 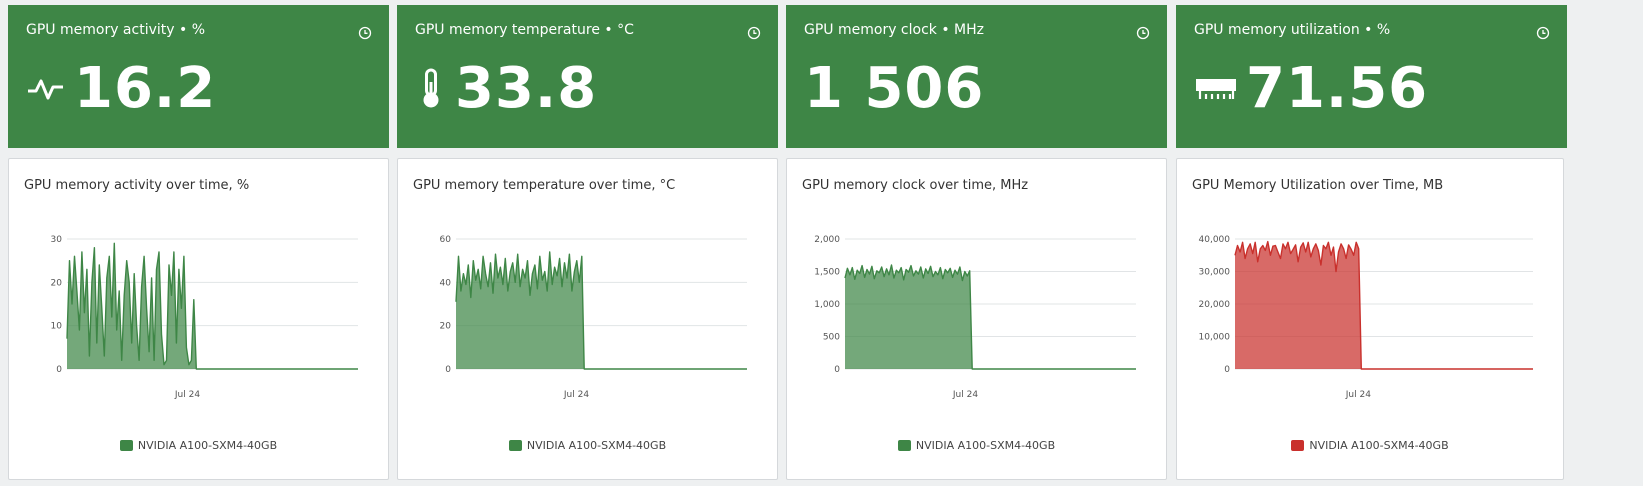 I want to click on stat-value: 16.2, so click(x=145, y=88).